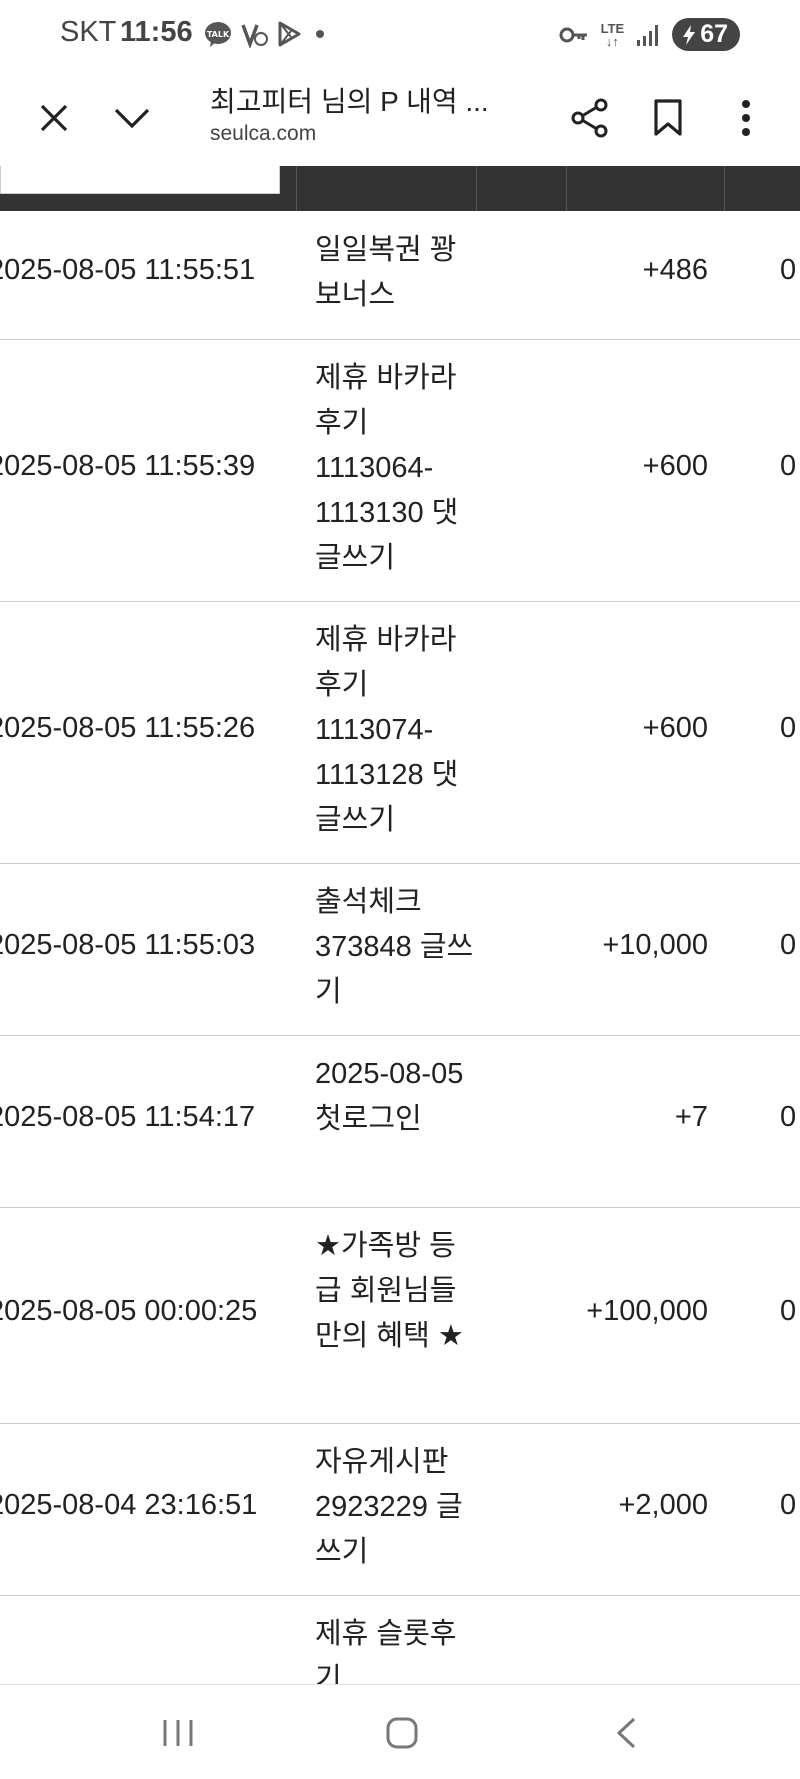  What do you see at coordinates (129, 1505) in the screenshot?
I see `row-date: 2025-08-04 23:16:51` at bounding box center [129, 1505].